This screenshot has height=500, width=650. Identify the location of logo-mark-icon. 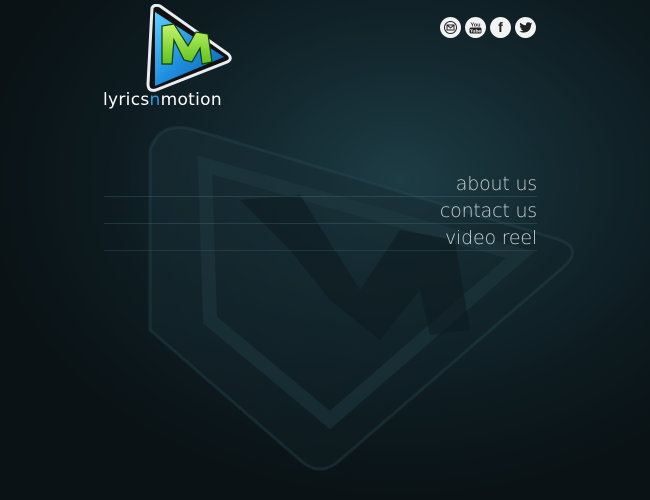
(189, 48).